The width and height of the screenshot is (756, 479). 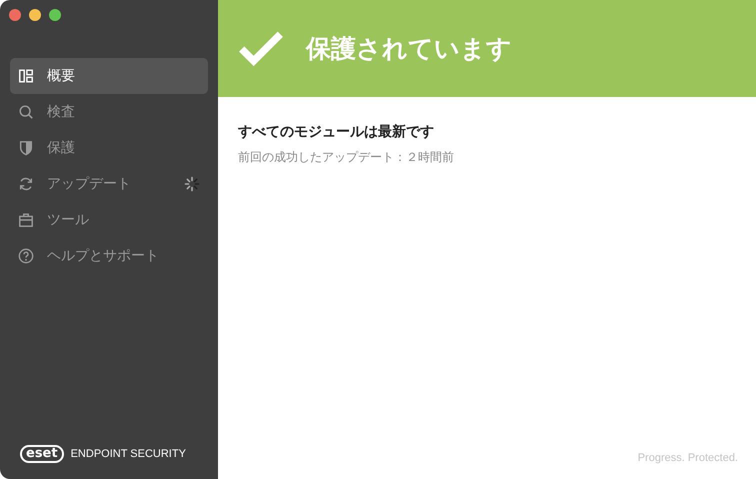 I want to click on sidebar-item: ツール, so click(x=109, y=220).